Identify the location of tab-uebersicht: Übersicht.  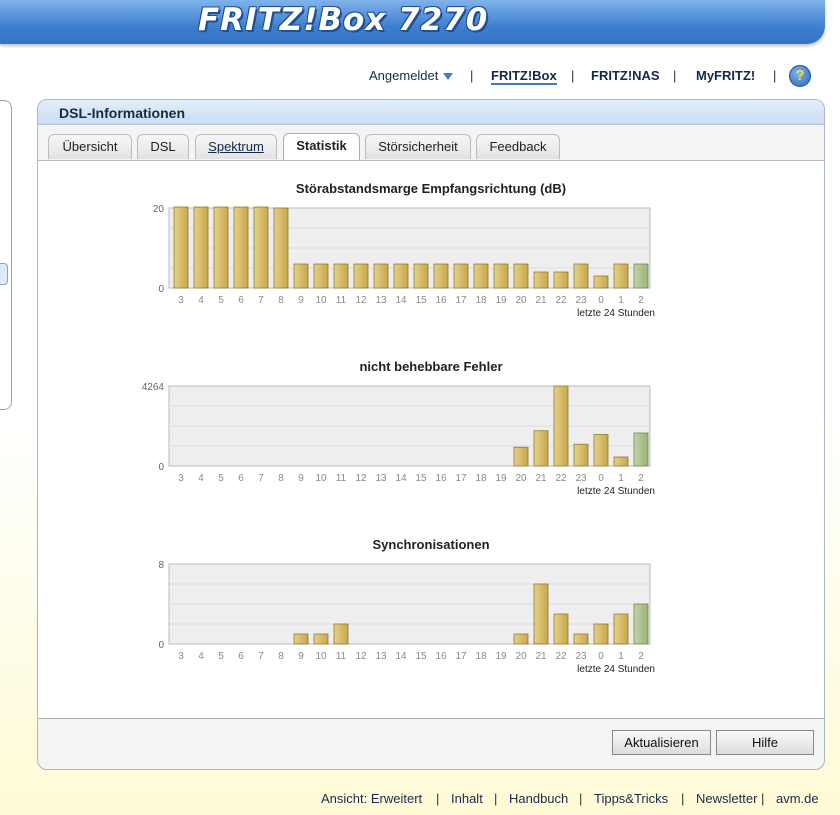
(90, 146).